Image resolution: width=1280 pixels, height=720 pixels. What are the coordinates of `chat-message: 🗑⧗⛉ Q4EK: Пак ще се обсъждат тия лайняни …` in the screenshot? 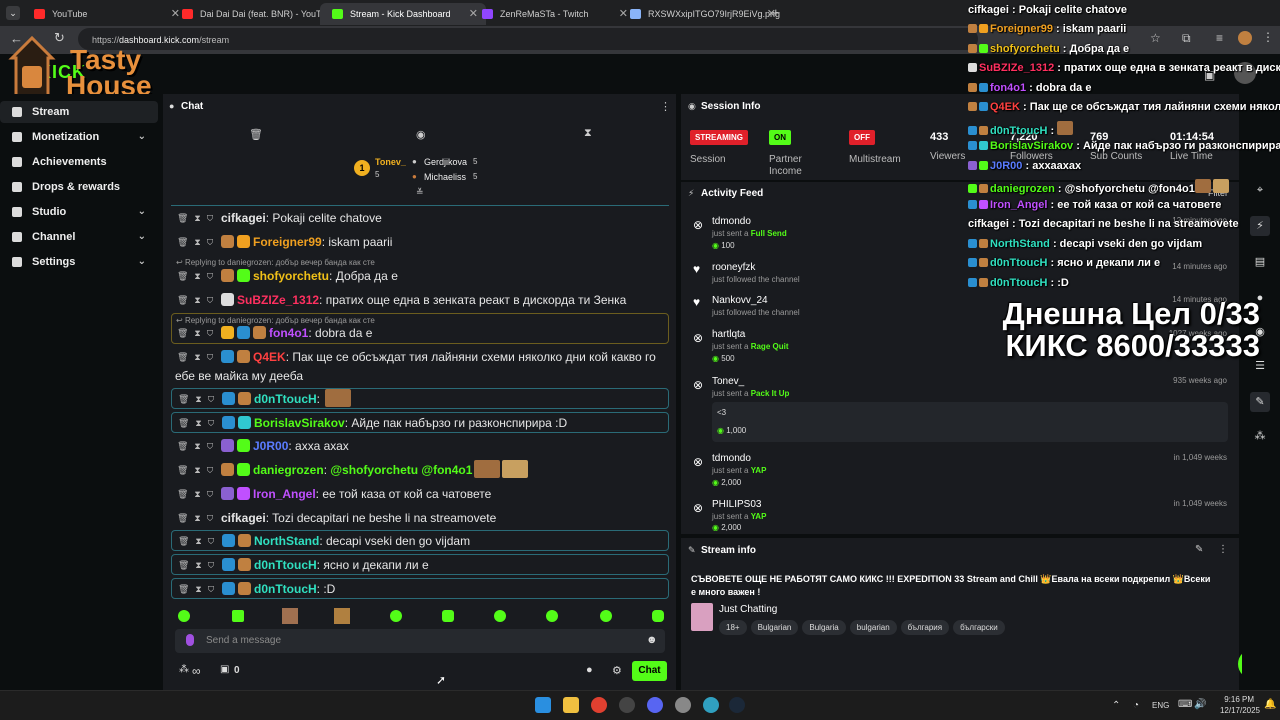 It's located at (420, 357).